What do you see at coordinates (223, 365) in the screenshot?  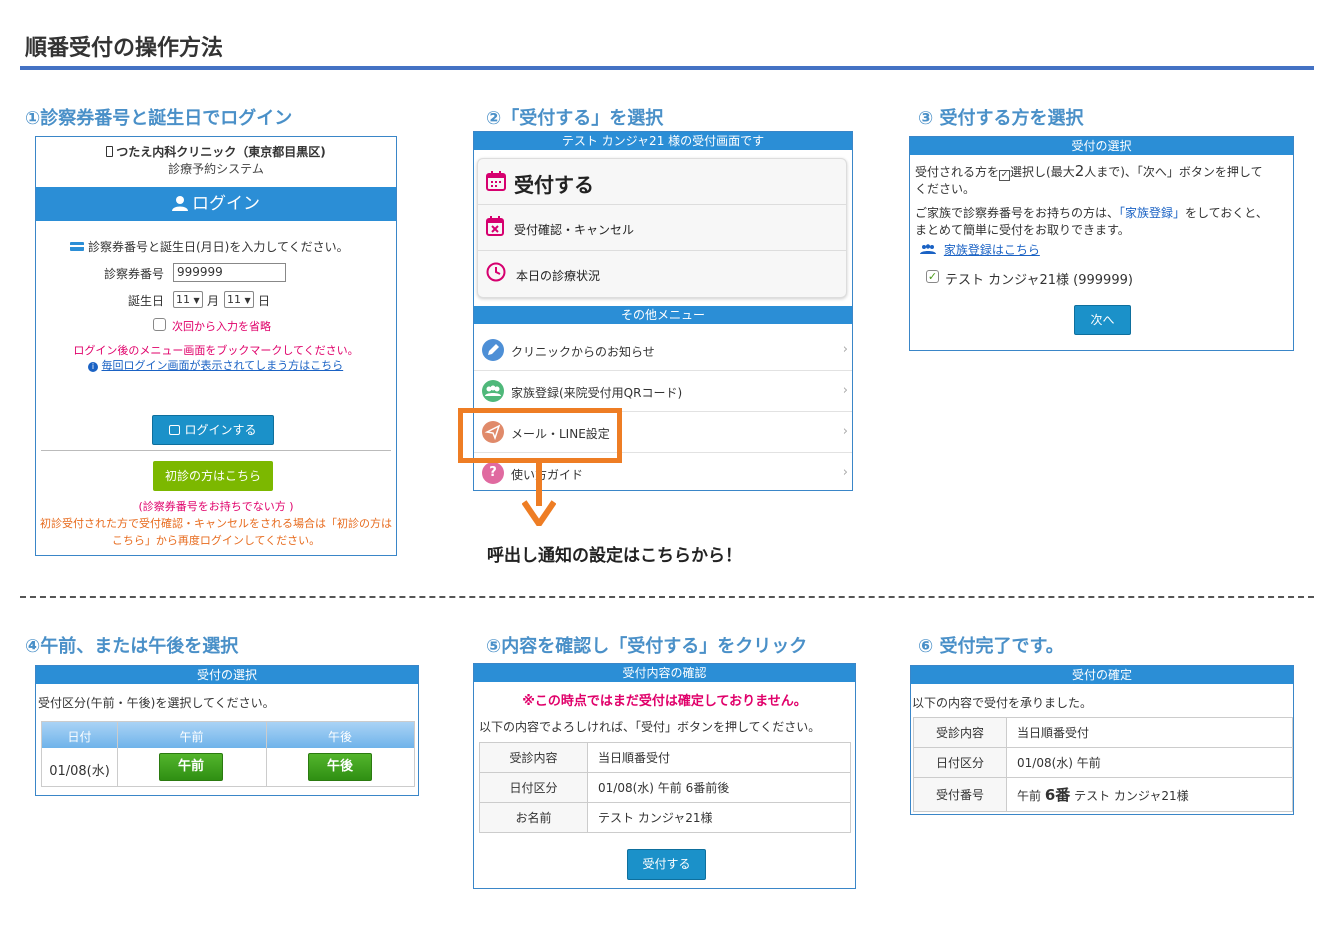 I see `help-link: 毎回ログイン画面が表示されてしまう方はこちら` at bounding box center [223, 365].